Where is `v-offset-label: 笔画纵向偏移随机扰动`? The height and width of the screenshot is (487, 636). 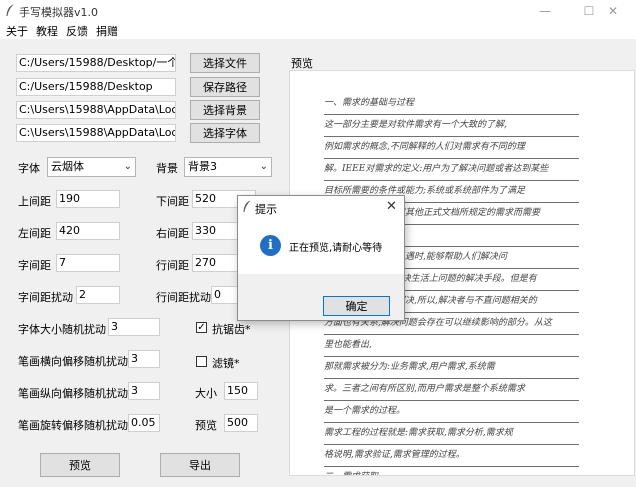
v-offset-label: 笔画纵向偏移随机扰动 is located at coordinates (73, 393).